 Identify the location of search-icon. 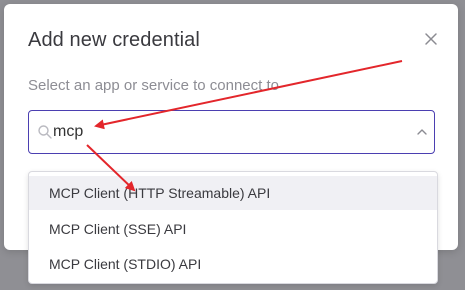
(45, 132).